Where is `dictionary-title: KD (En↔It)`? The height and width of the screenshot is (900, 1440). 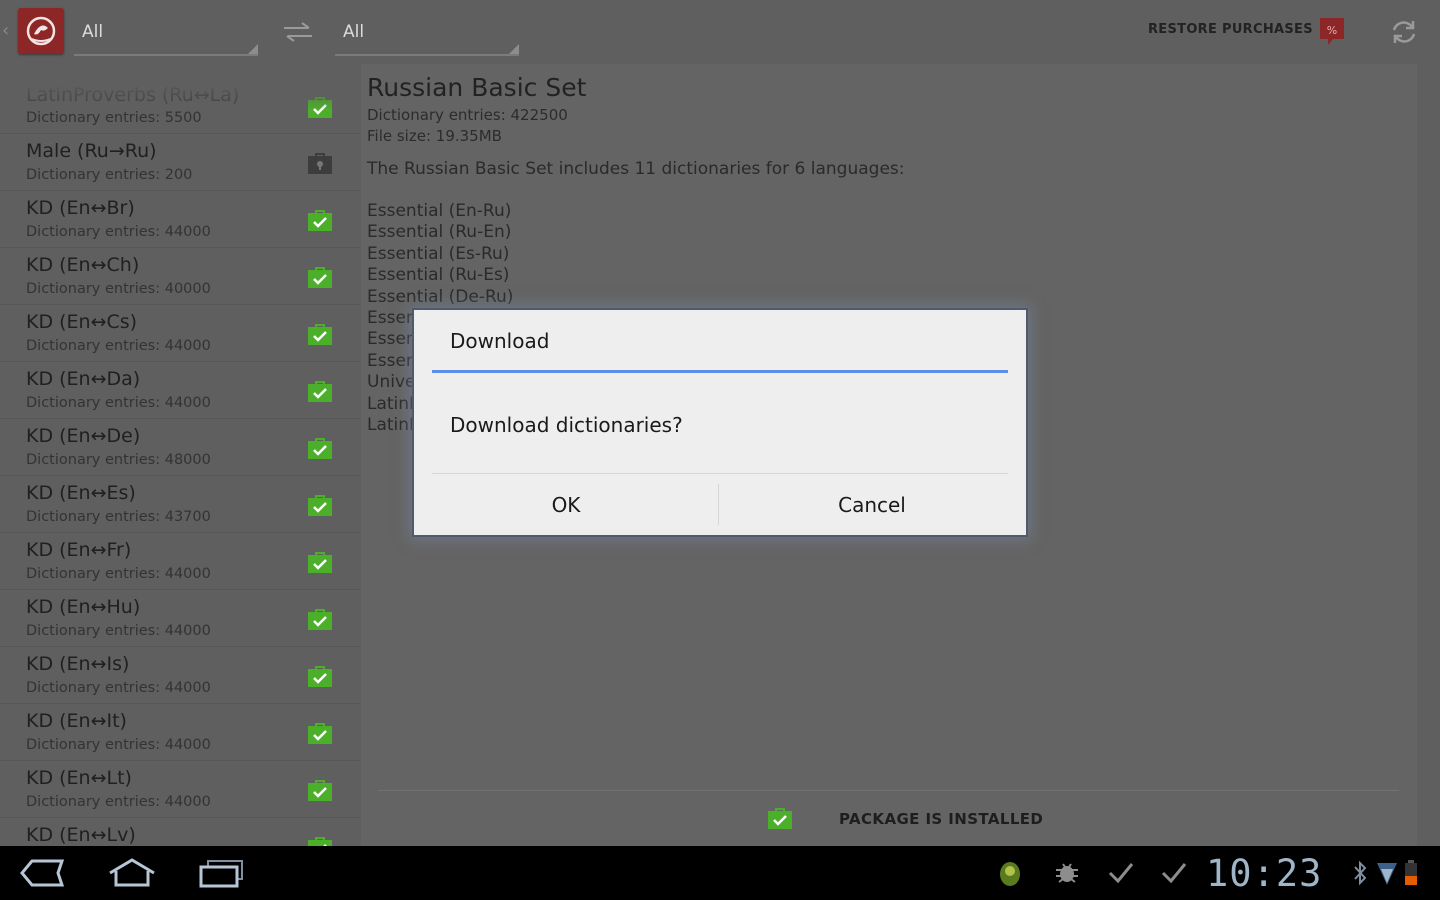
dictionary-title: KD (En↔It) is located at coordinates (76, 721).